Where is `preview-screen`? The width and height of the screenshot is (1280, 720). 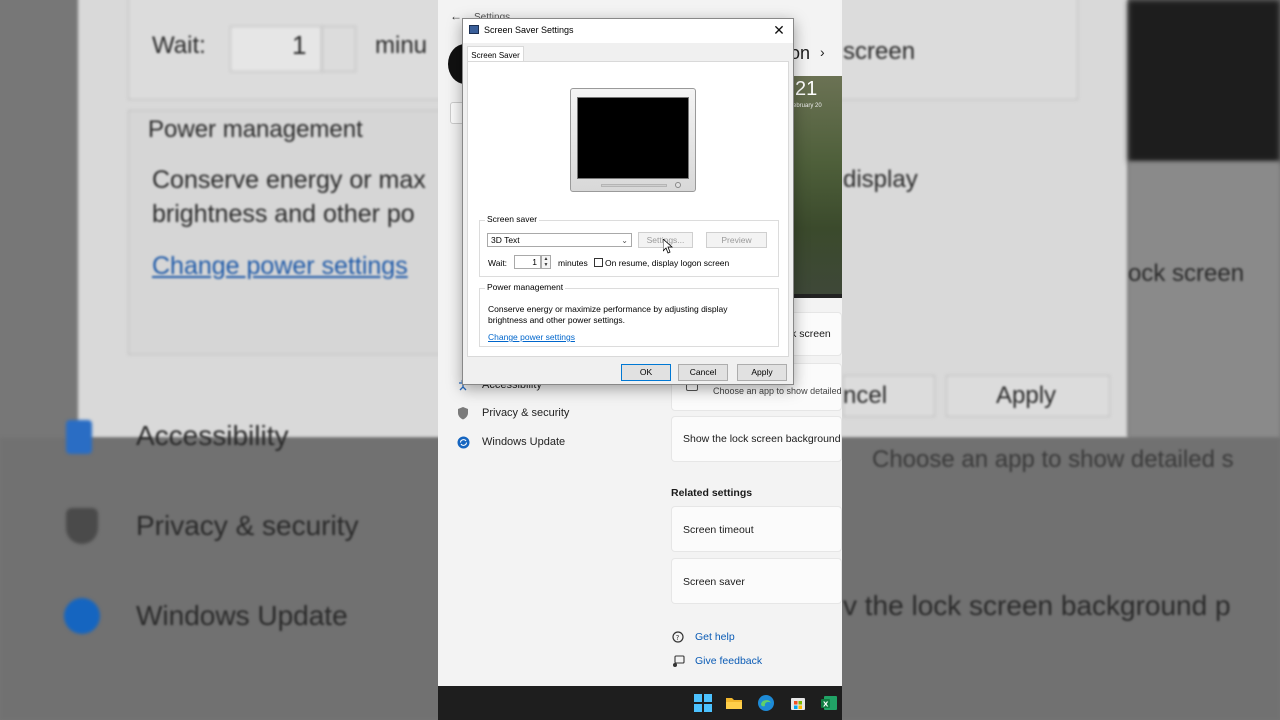 preview-screen is located at coordinates (633, 138).